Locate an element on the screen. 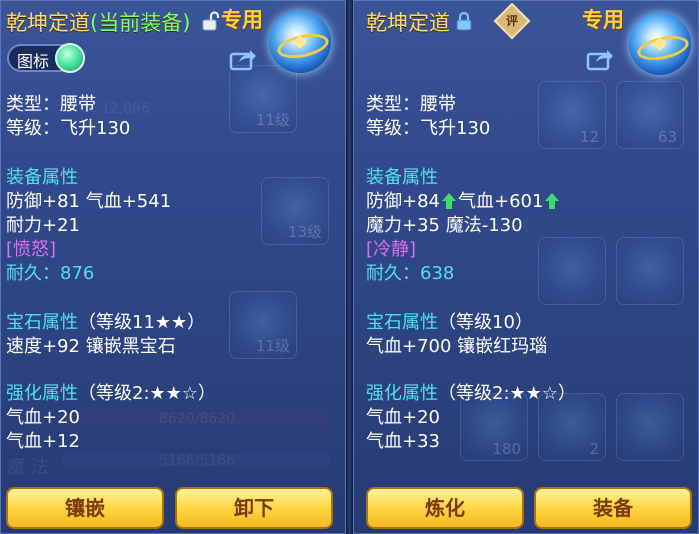 The width and height of the screenshot is (699, 534). gem-line: 气血+700 镶嵌红玛瑙 is located at coordinates (457, 346).